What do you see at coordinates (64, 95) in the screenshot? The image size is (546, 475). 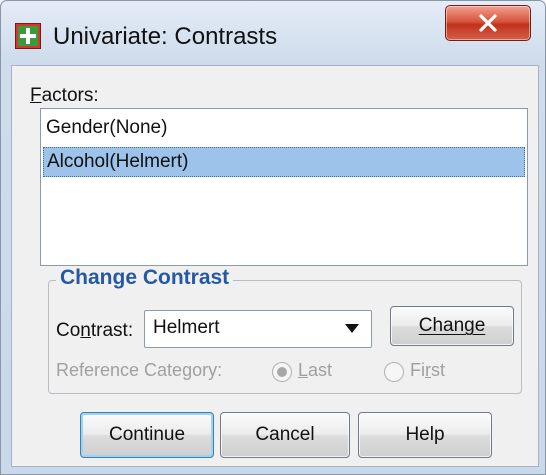 I see `factors-label: Factors:` at bounding box center [64, 95].